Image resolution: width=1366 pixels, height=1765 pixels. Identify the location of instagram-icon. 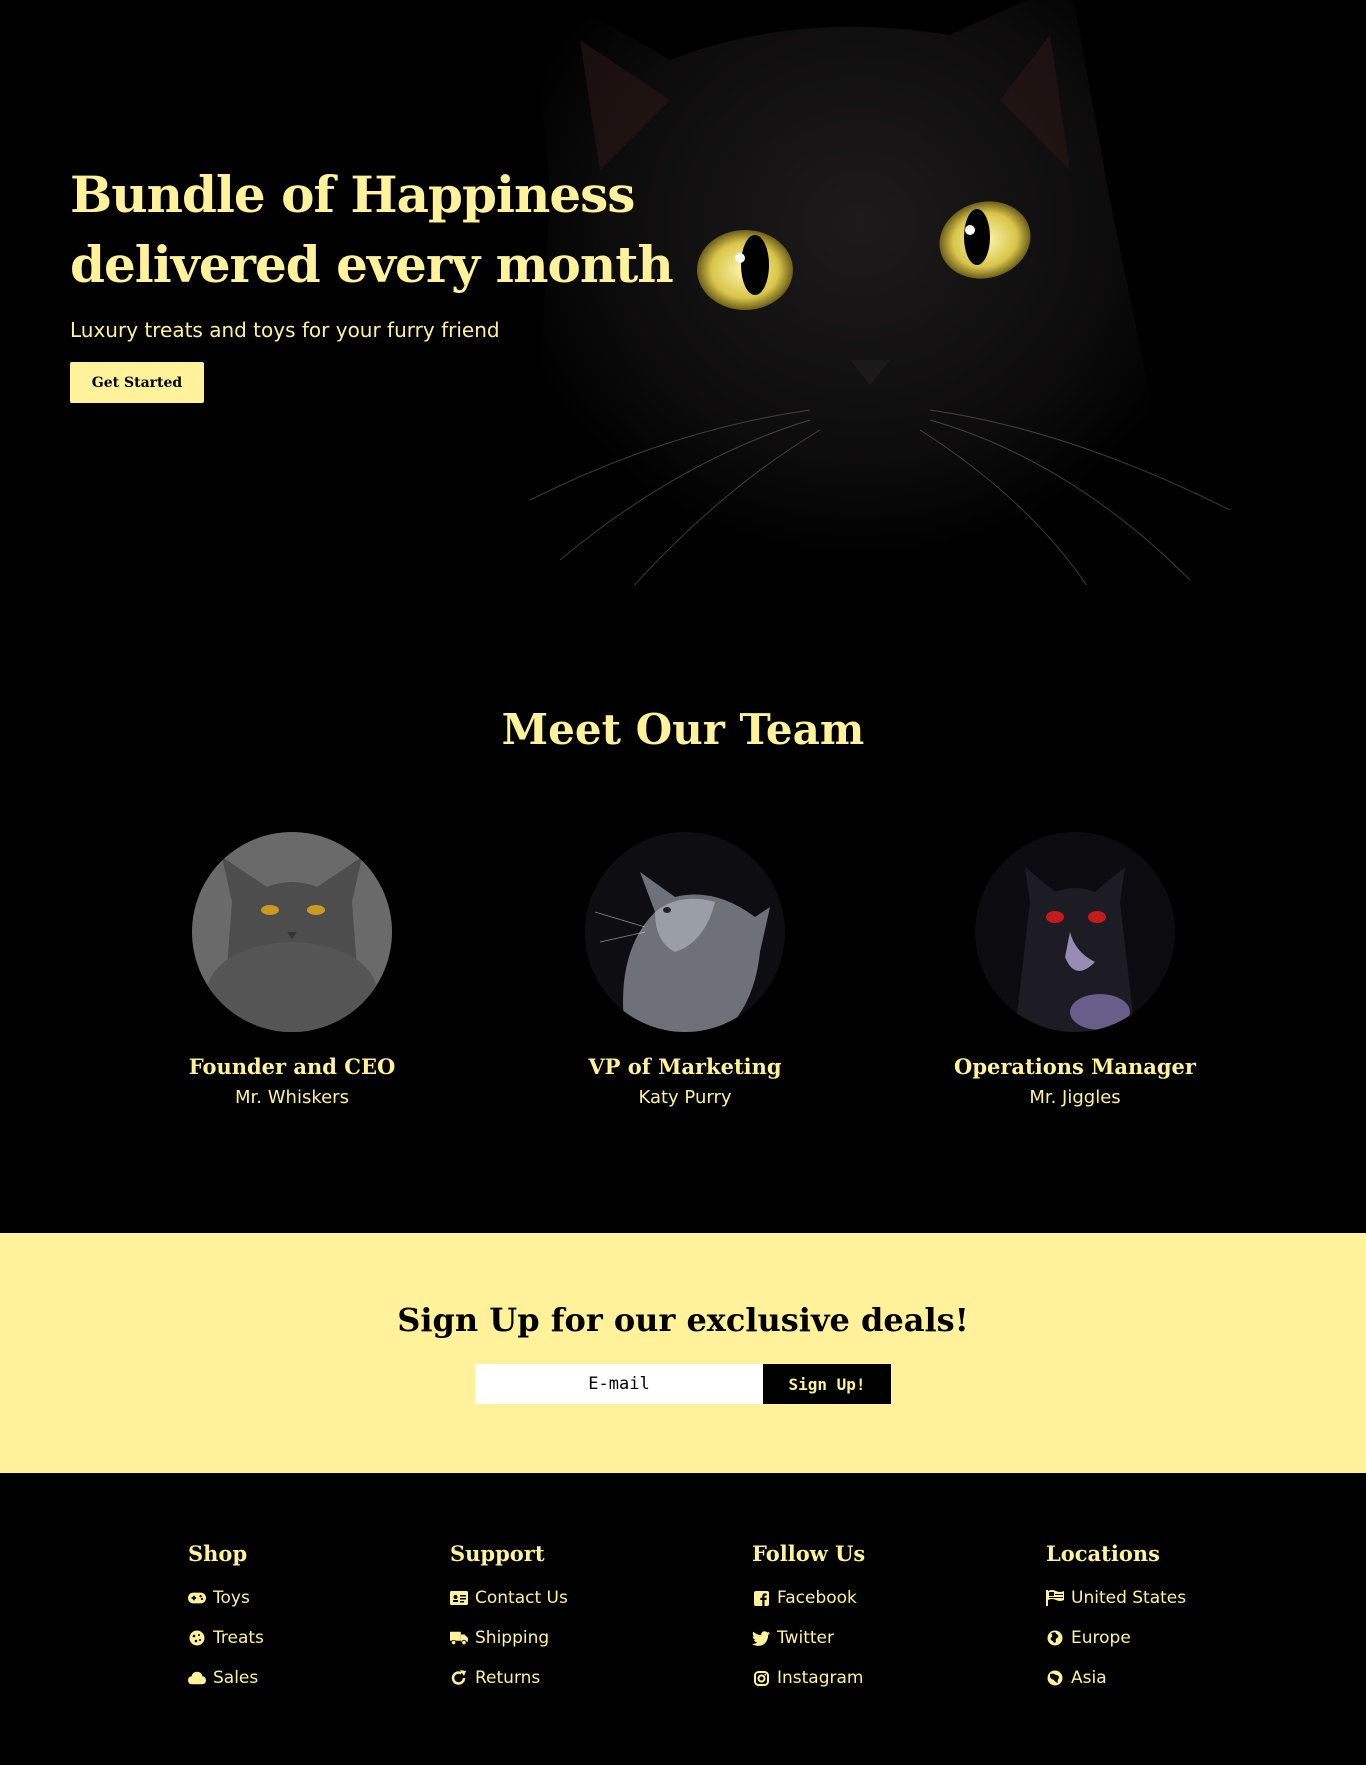
(761, 1678).